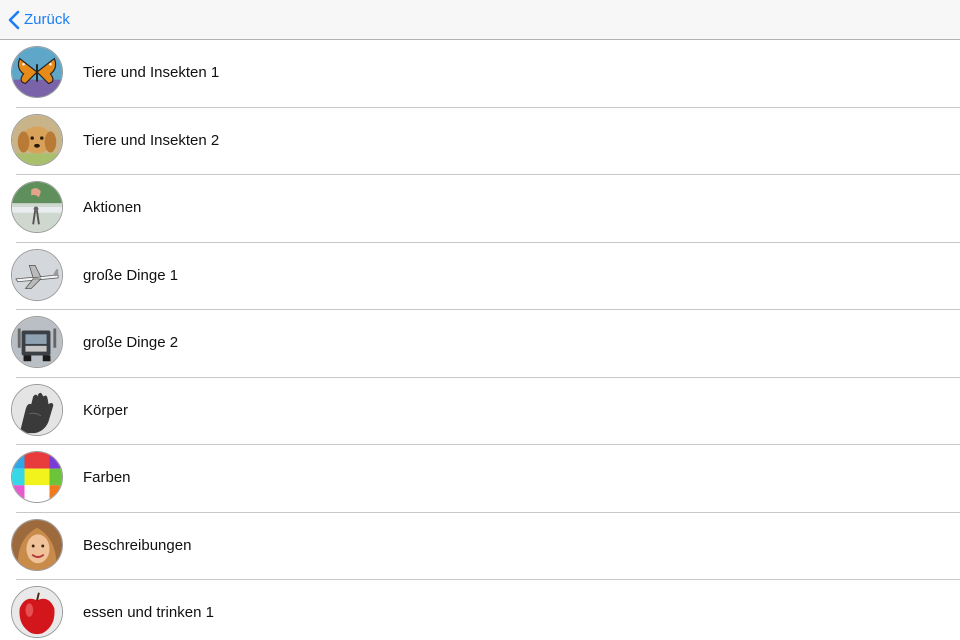 The image size is (960, 640). Describe the element at coordinates (480, 412) in the screenshot. I see `list-item-koerper: Körper` at that location.